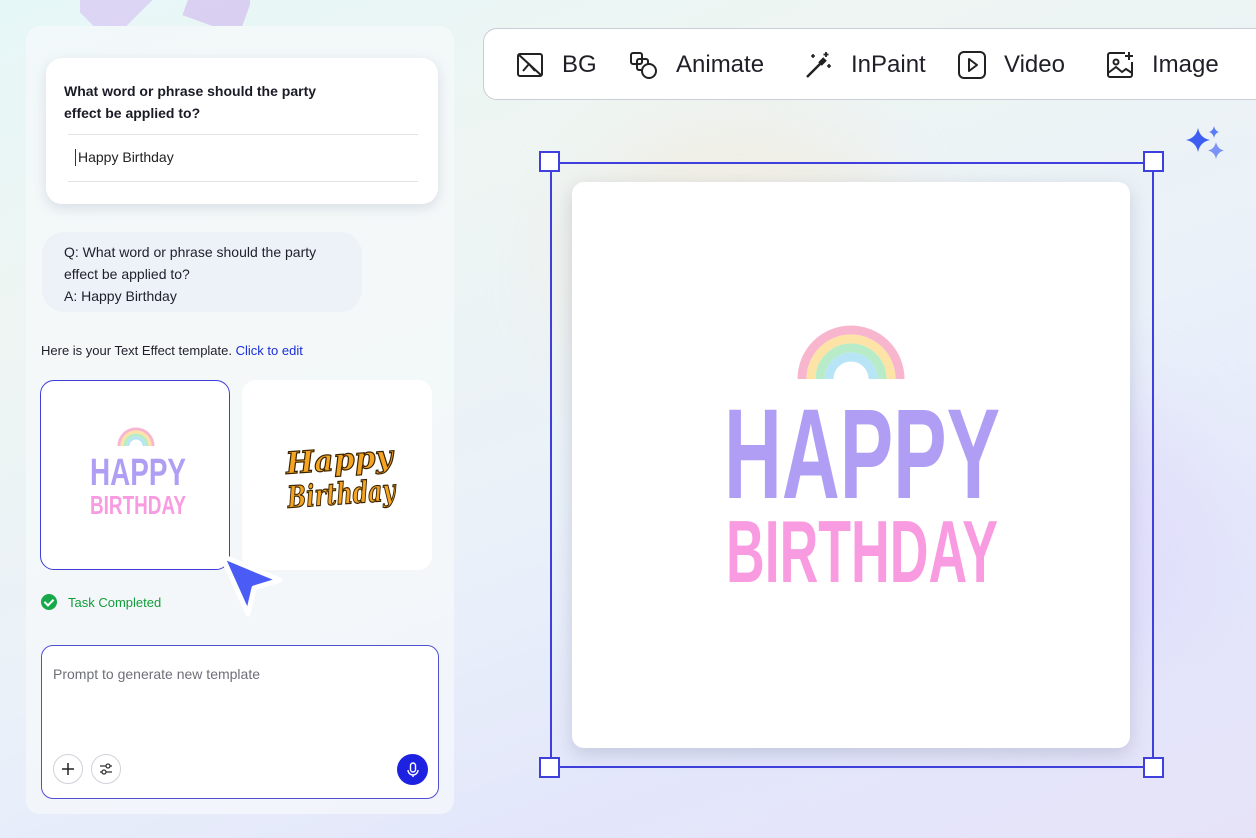  Describe the element at coordinates (49, 602) in the screenshot. I see `check-circle-icon` at that location.